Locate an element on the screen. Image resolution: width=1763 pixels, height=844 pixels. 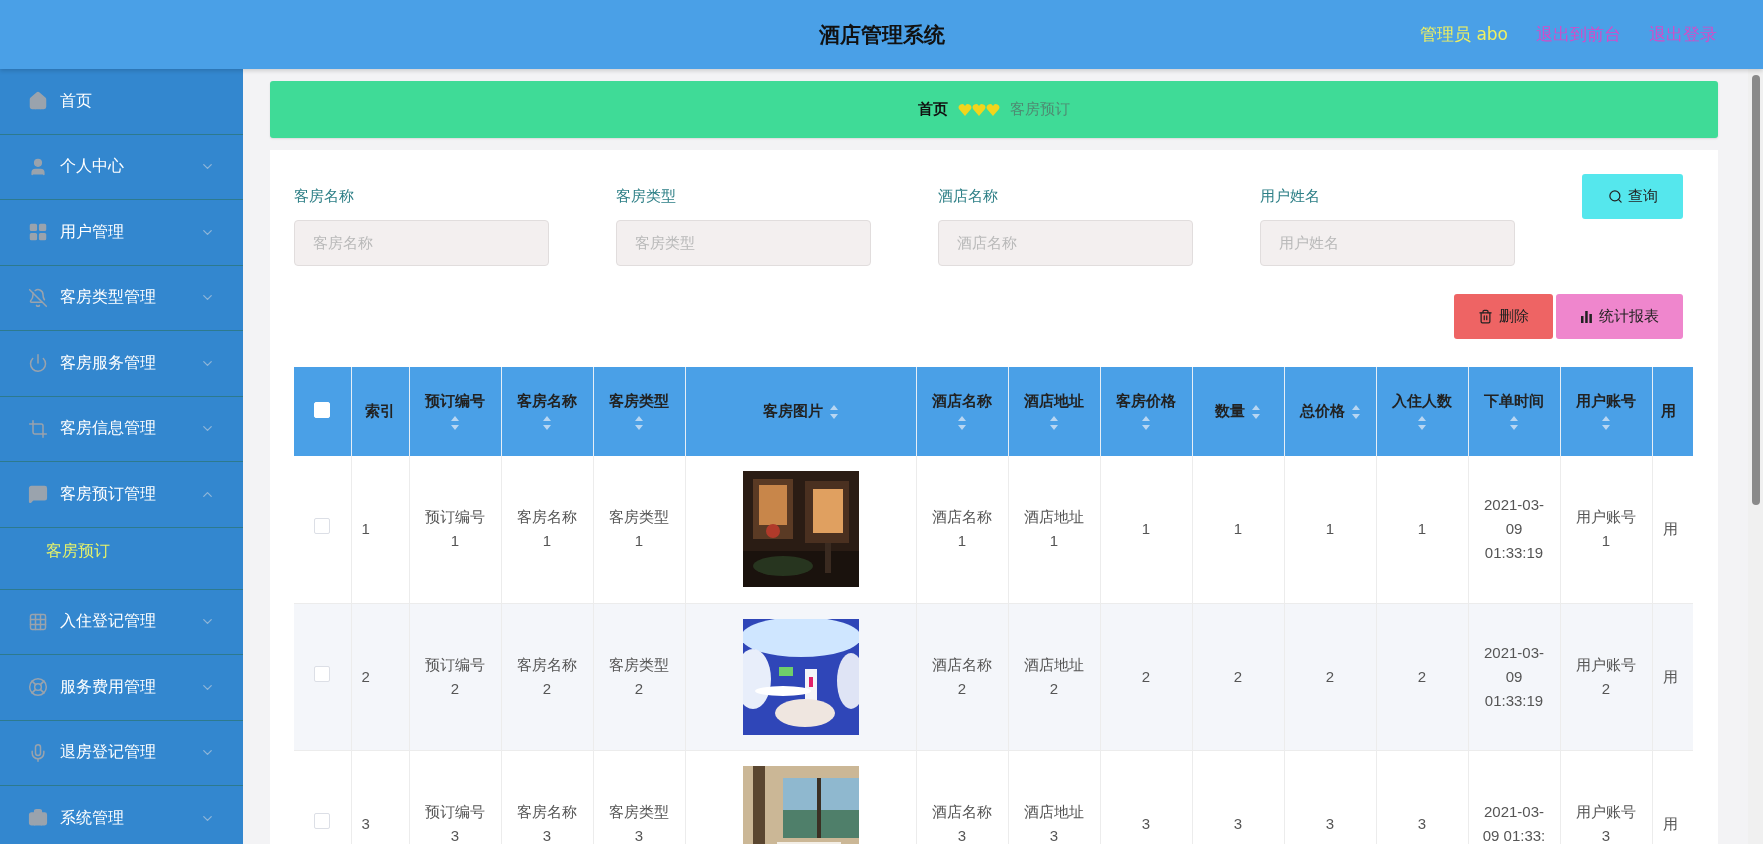
column-header: 用户账号 is located at coordinates (1606, 411).